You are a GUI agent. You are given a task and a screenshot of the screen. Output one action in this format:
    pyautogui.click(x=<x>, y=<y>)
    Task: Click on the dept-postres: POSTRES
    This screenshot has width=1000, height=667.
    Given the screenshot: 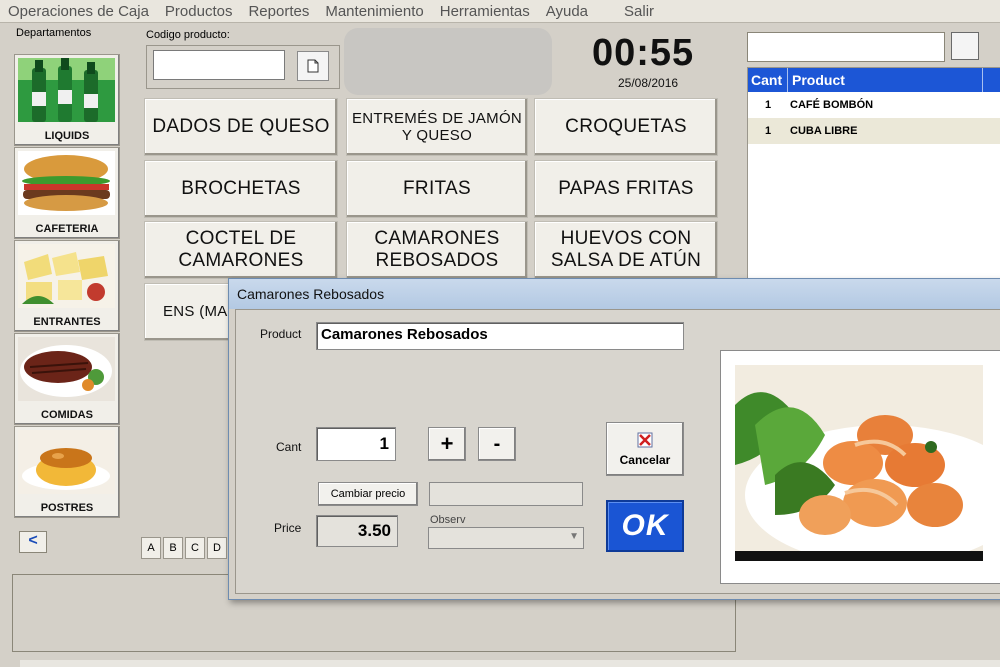 What is the action you would take?
    pyautogui.click(x=67, y=472)
    